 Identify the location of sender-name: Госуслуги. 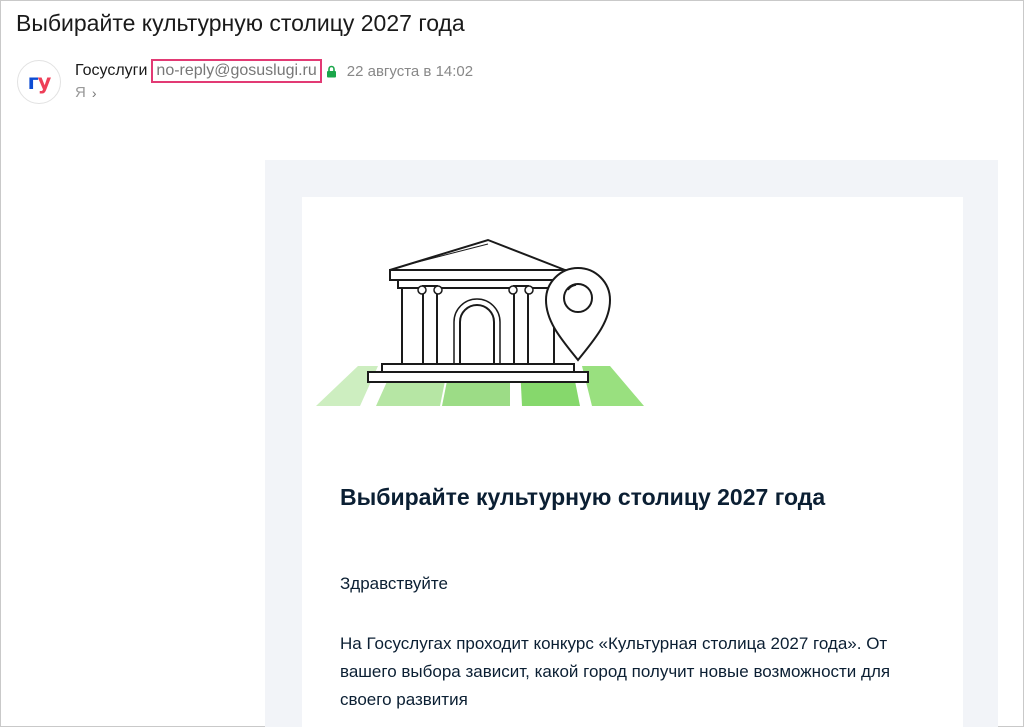
(111, 71).